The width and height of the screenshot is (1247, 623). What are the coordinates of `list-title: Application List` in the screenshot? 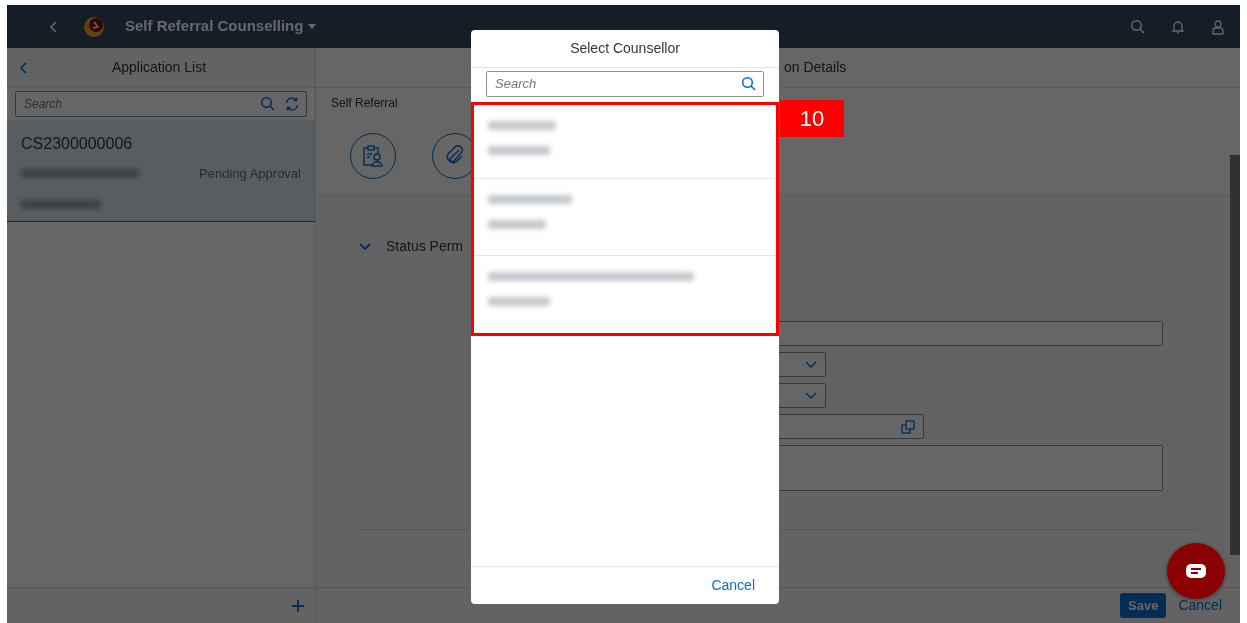 It's located at (159, 67).